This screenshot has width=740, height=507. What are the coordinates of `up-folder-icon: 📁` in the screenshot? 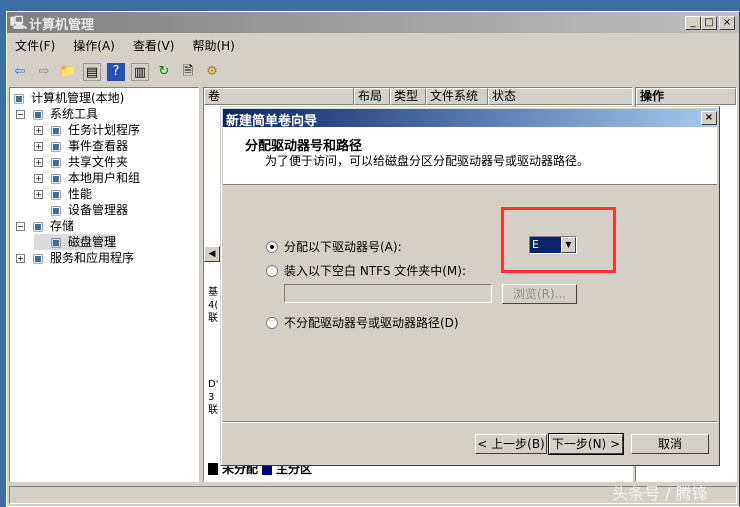 It's located at (68, 72).